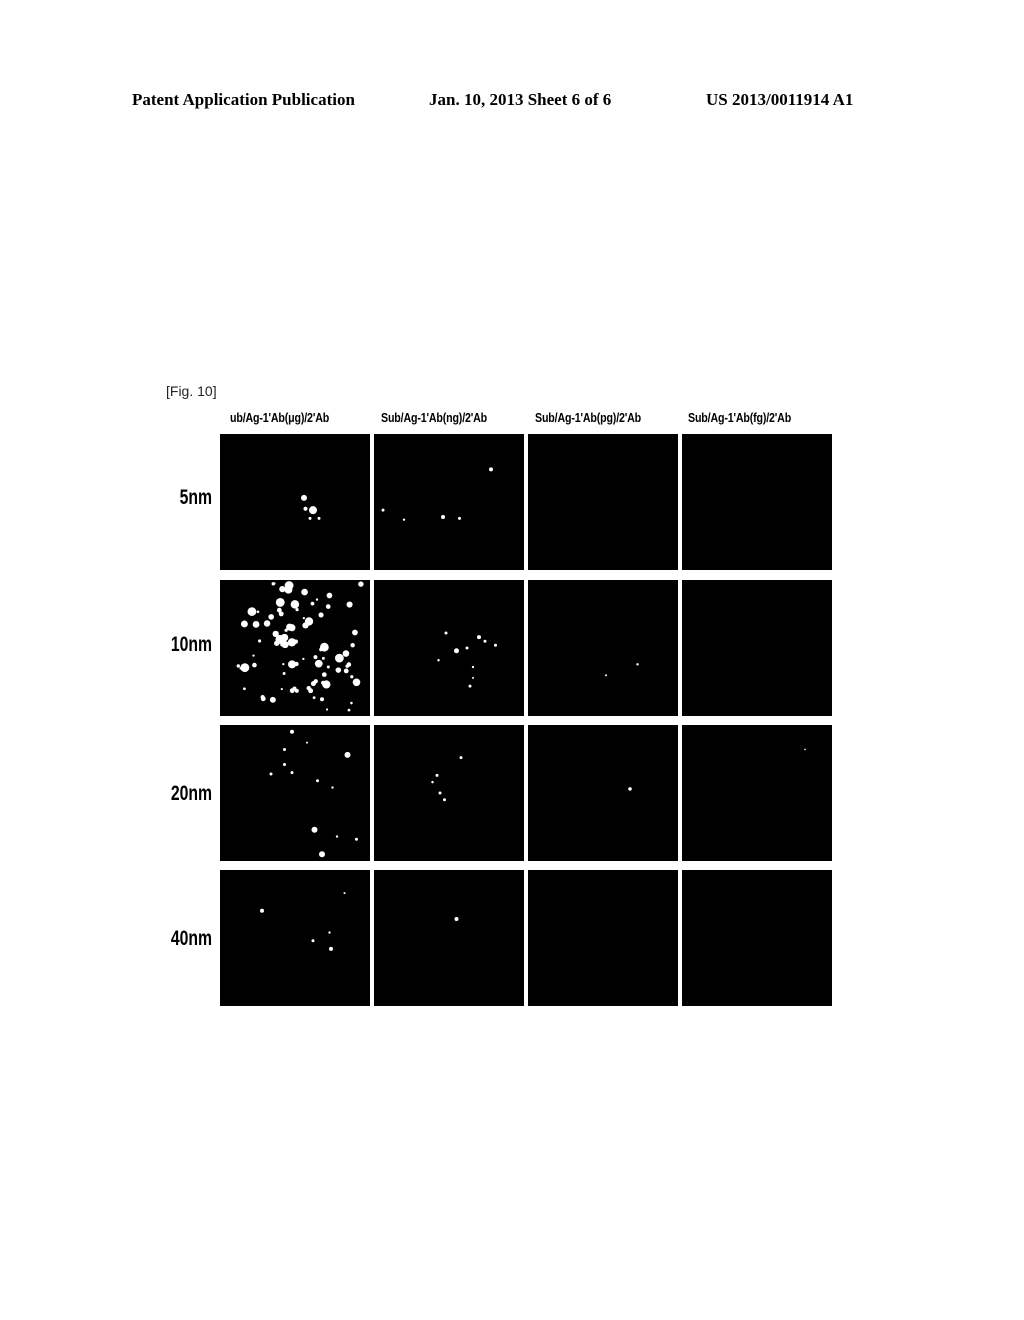 Image resolution: width=1024 pixels, height=1320 pixels. What do you see at coordinates (780, 99) in the screenshot?
I see `publication-number: US 2013/0011914 A1` at bounding box center [780, 99].